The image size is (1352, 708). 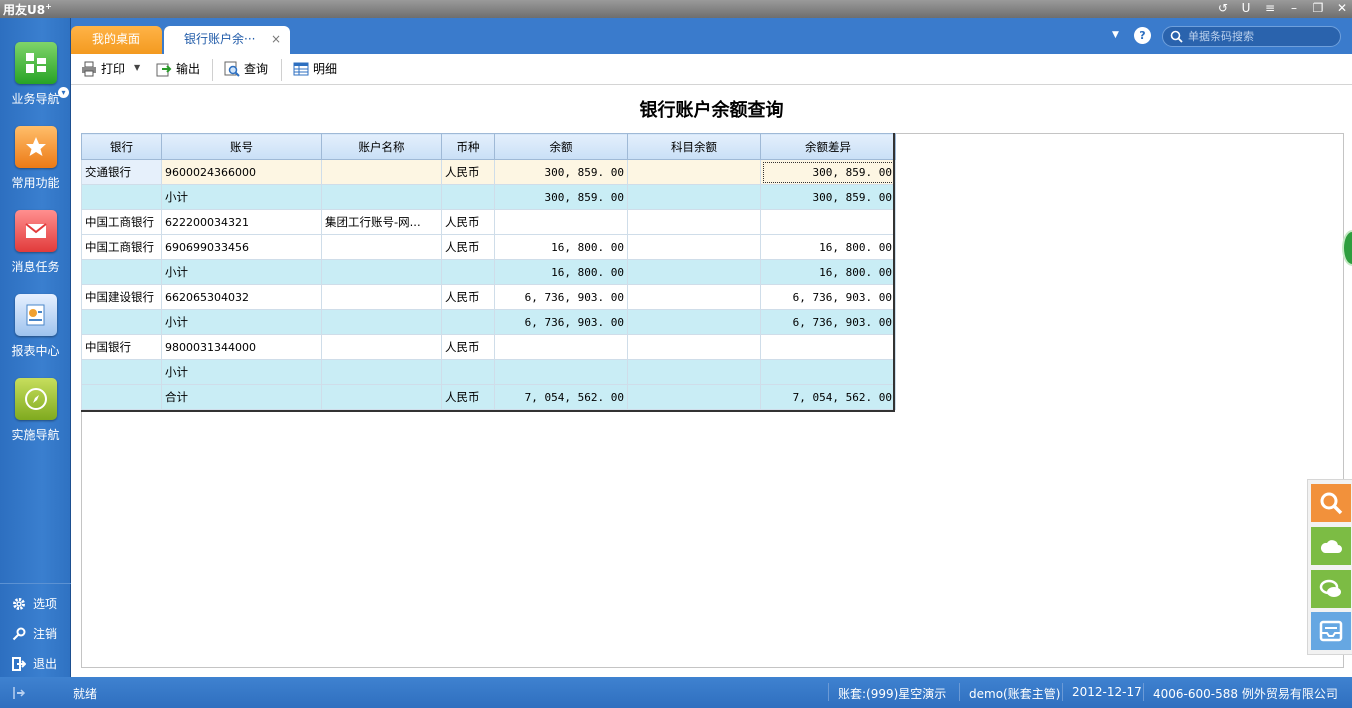 I want to click on column-header: 银行, so click(x=121, y=146).